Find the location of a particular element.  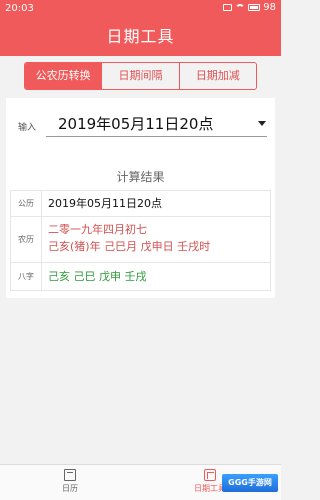

row-value-solar: 2019年05月11日20点 is located at coordinates (156, 203).